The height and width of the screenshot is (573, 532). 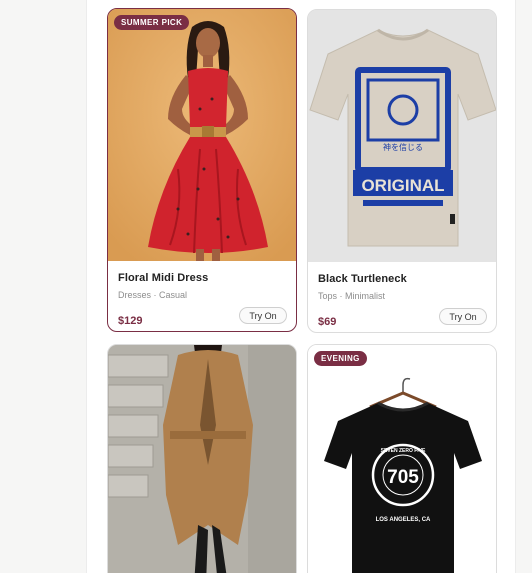 I want to click on coat-model-illustration, so click(x=202, y=459).